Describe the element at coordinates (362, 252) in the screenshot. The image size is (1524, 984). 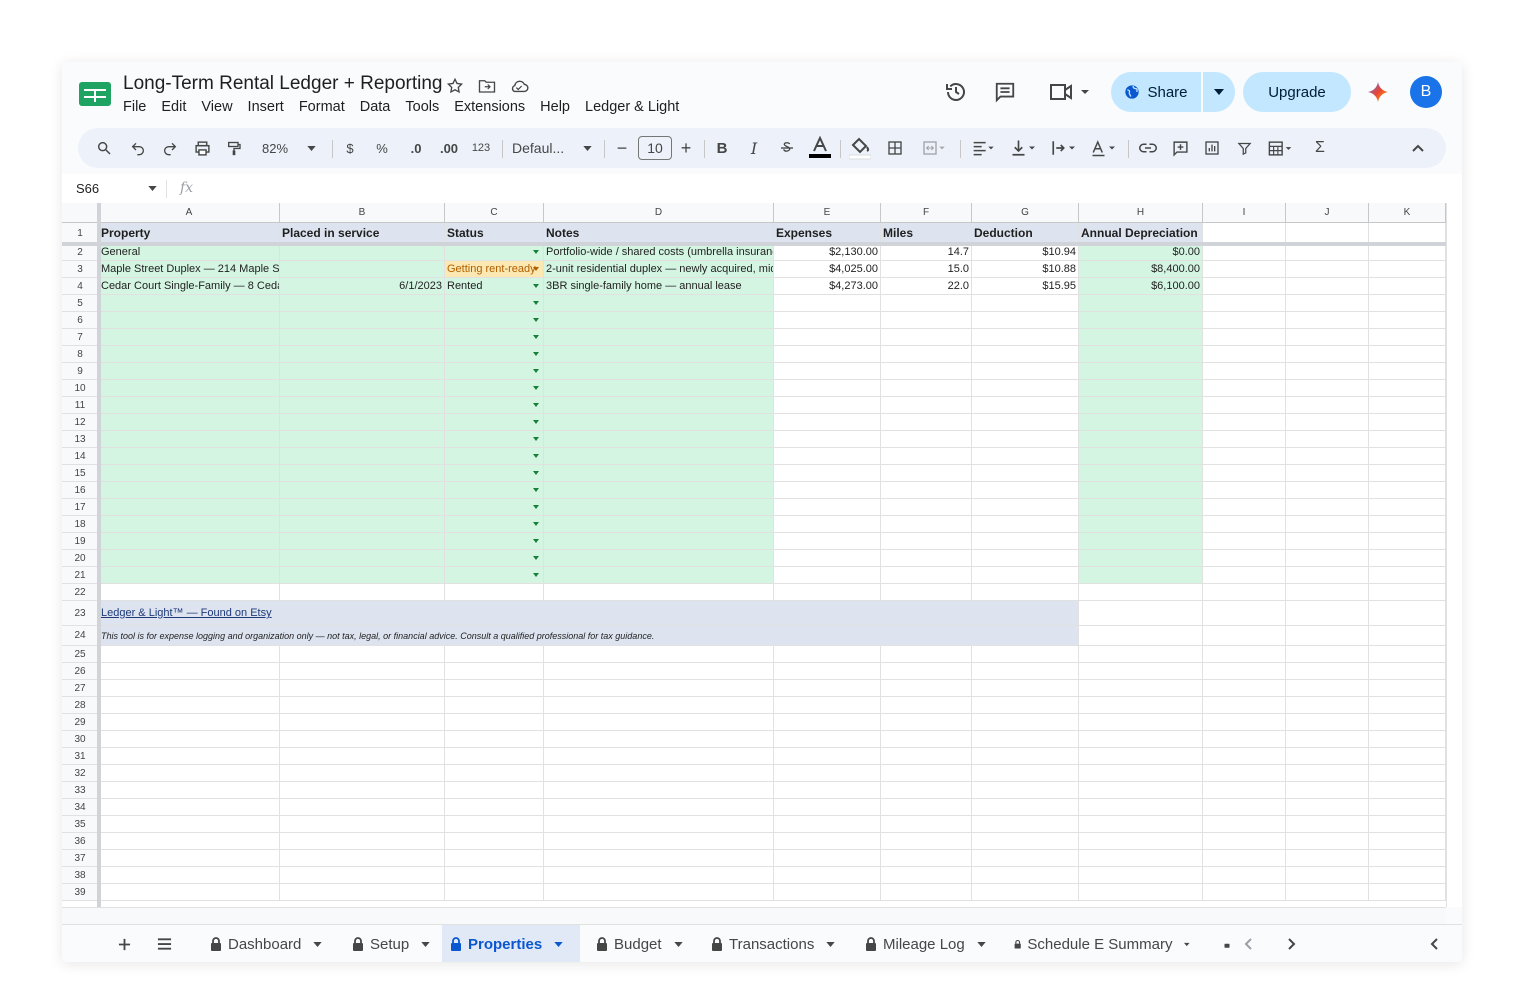
I see `data-cell-placed` at that location.